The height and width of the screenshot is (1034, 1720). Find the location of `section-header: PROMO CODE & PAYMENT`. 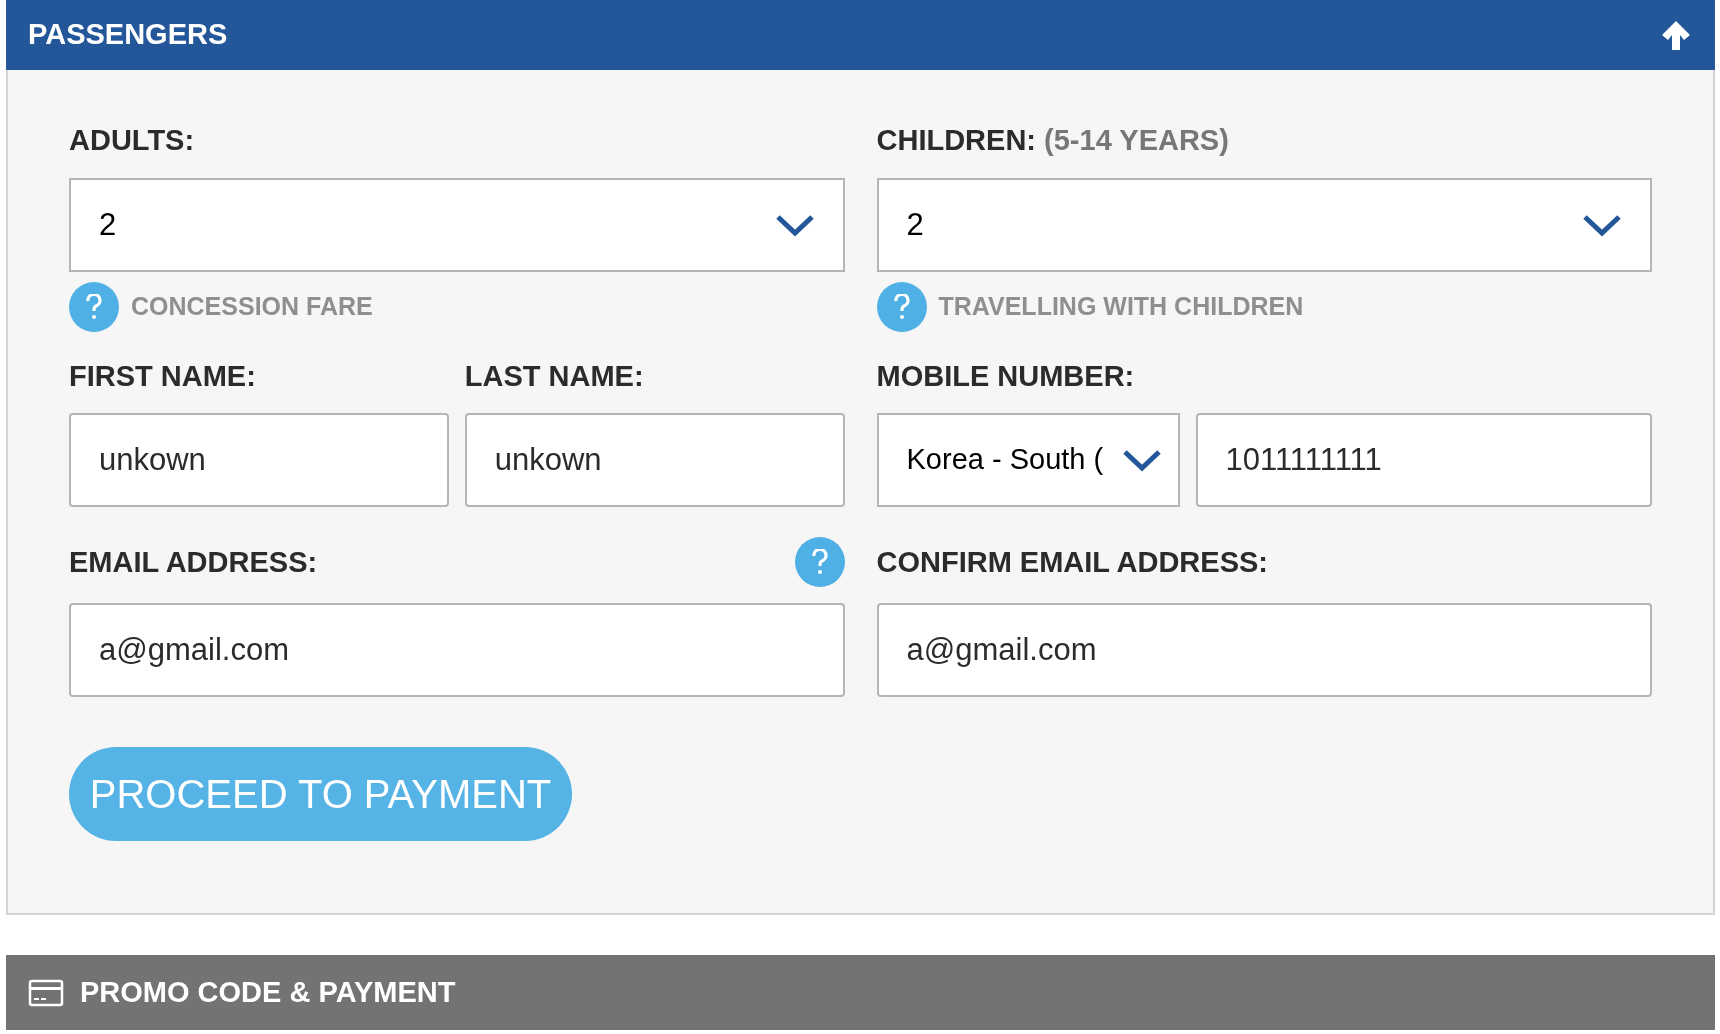

section-header: PROMO CODE & PAYMENT is located at coordinates (860, 992).